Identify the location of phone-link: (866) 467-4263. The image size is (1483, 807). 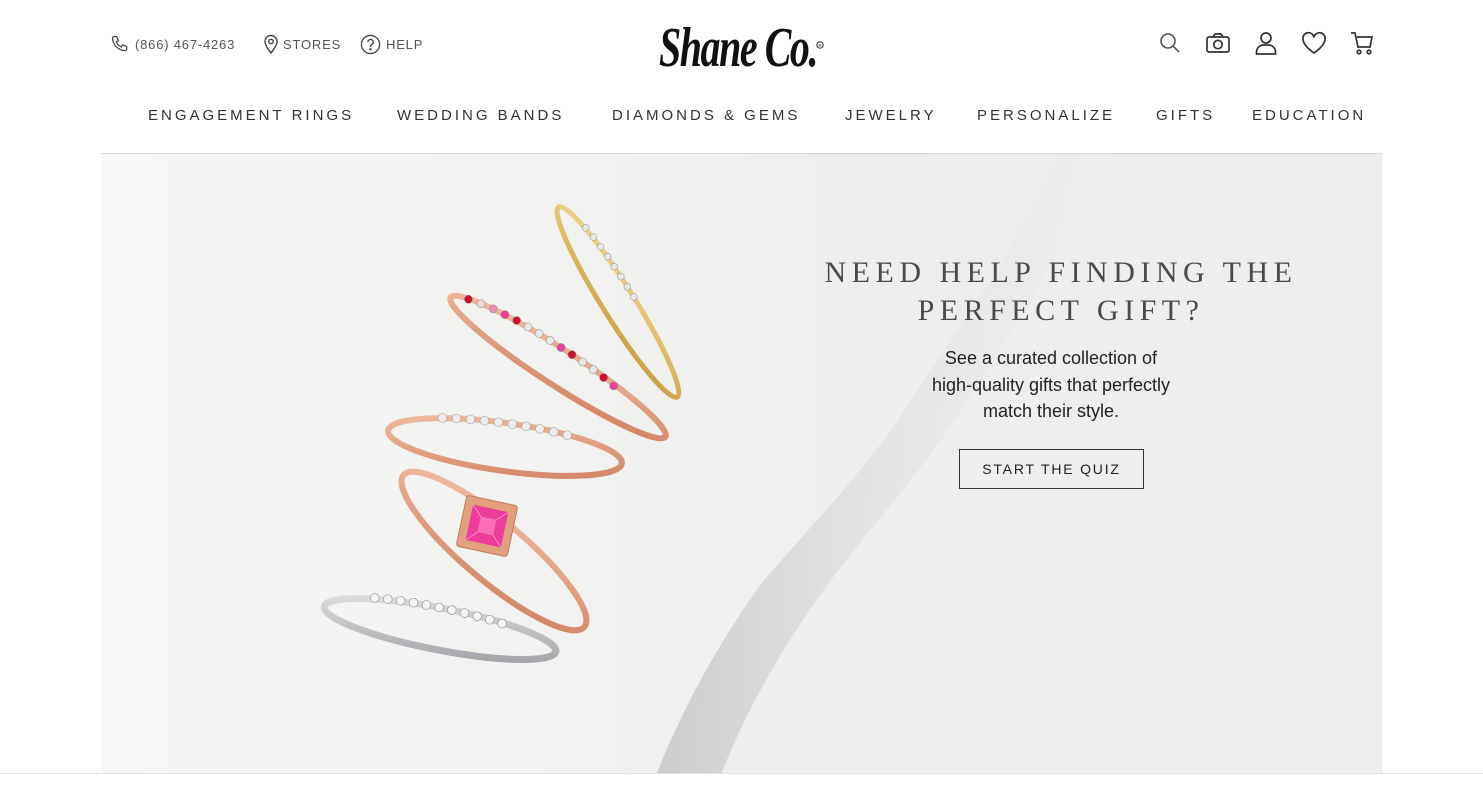
(172, 44).